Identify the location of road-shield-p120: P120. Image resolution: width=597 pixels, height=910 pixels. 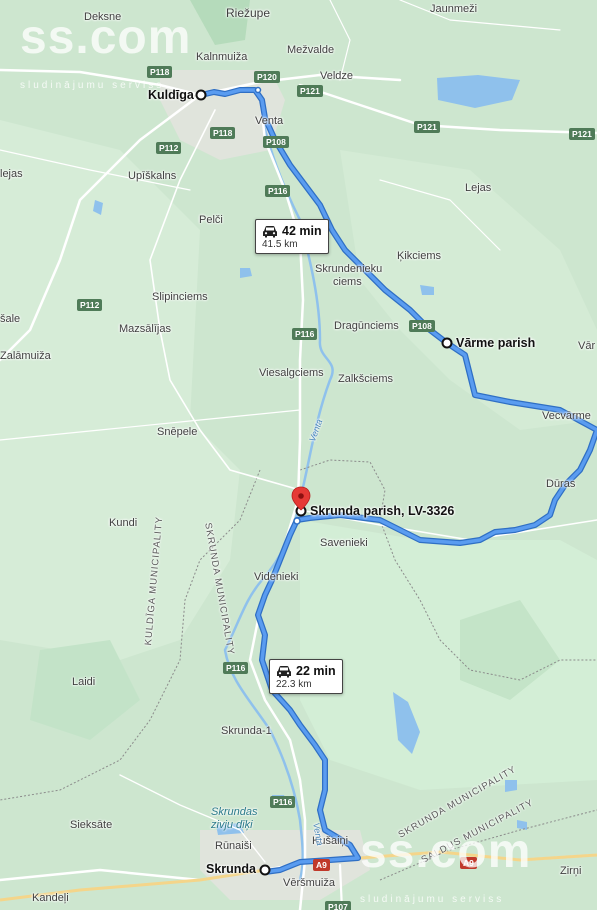
(267, 77).